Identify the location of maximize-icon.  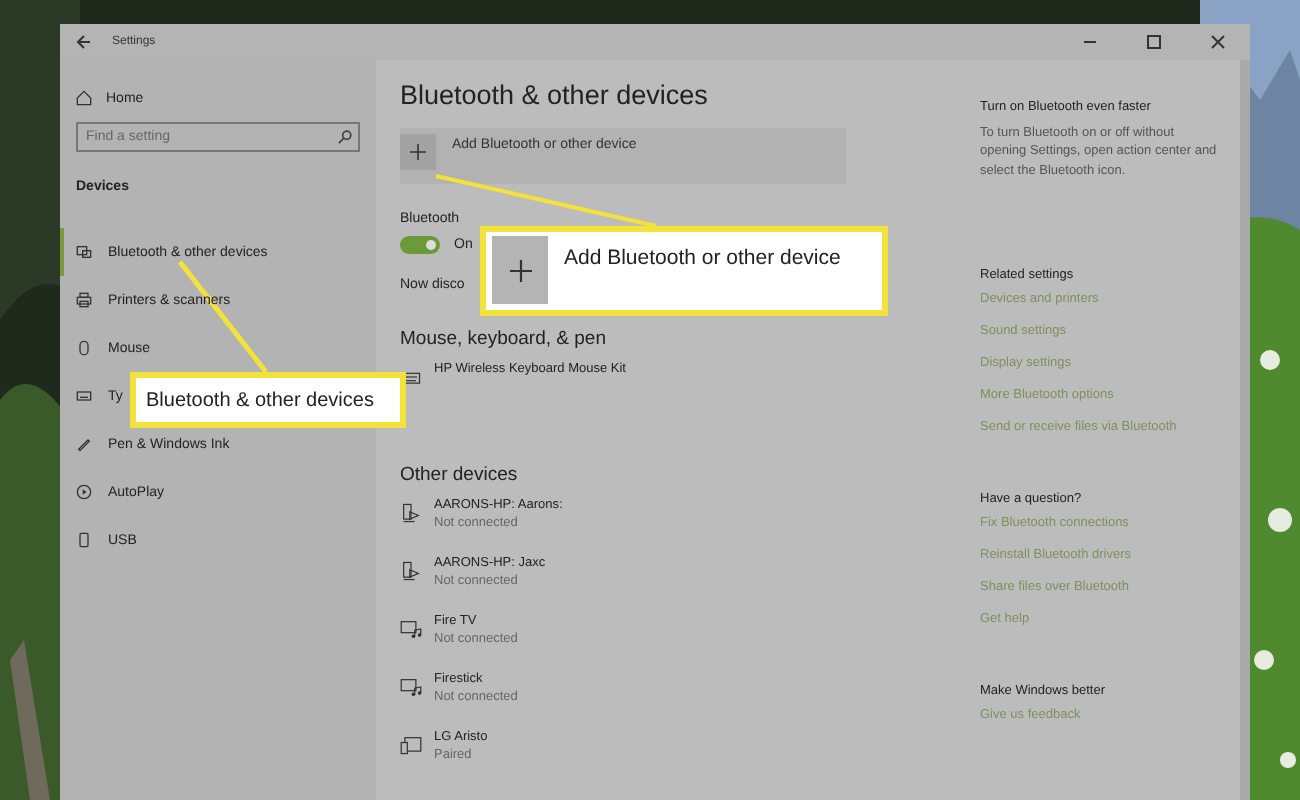
(1154, 42).